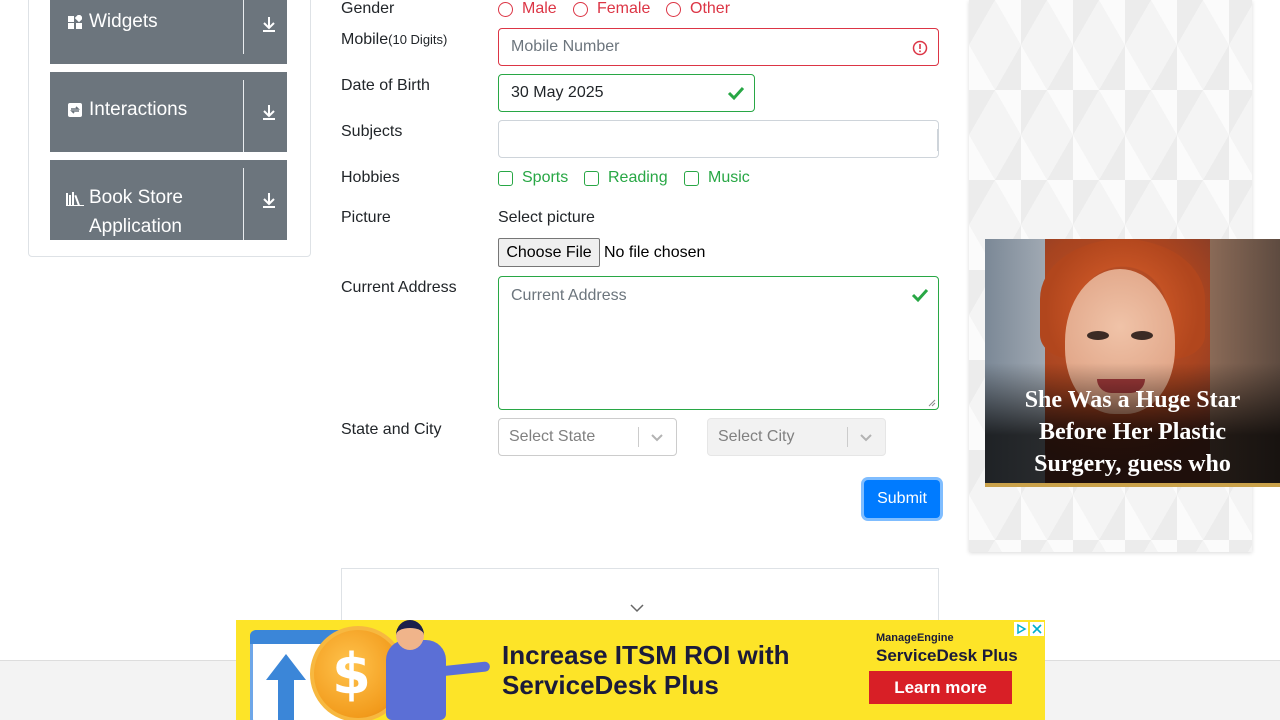 The width and height of the screenshot is (1280, 720). I want to click on radio-label: Other, so click(710, 8).